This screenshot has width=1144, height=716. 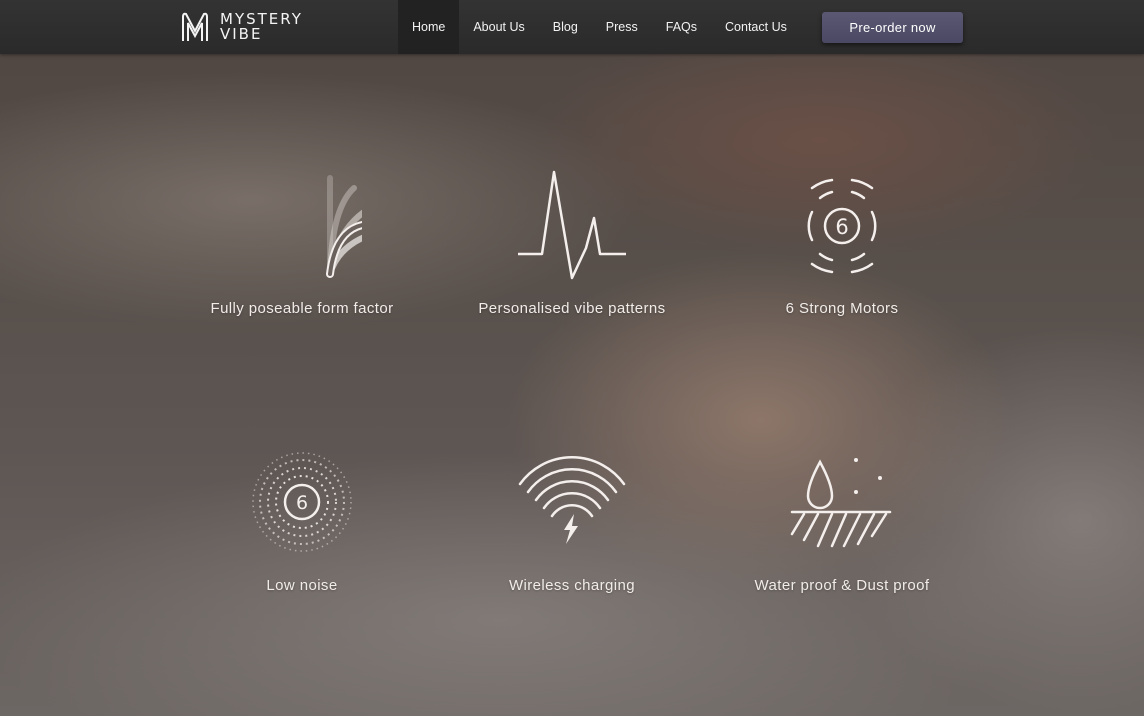 I want to click on nav-item-about-us: About Us, so click(x=498, y=27).